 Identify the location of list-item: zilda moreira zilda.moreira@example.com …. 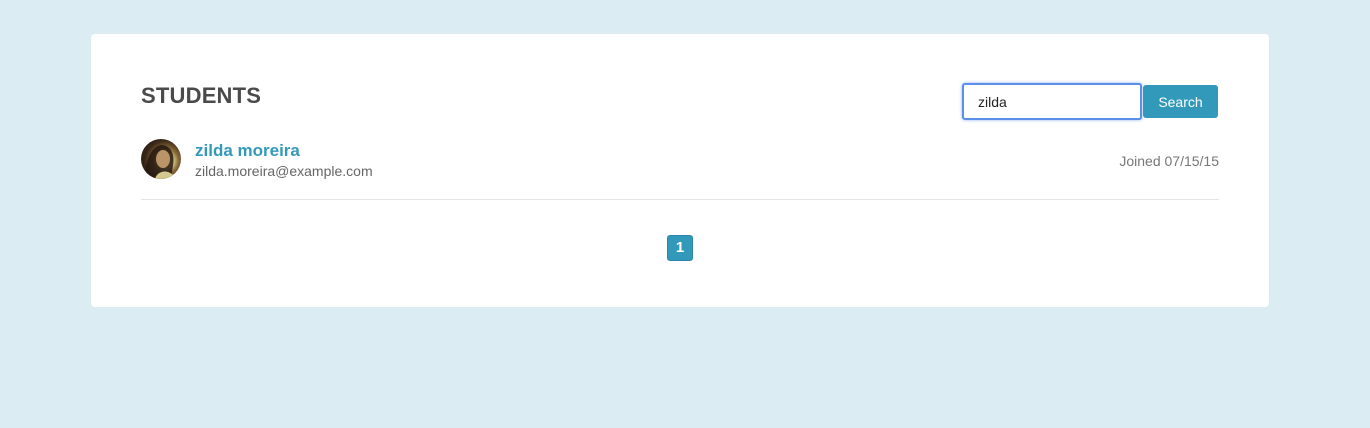
(680, 169).